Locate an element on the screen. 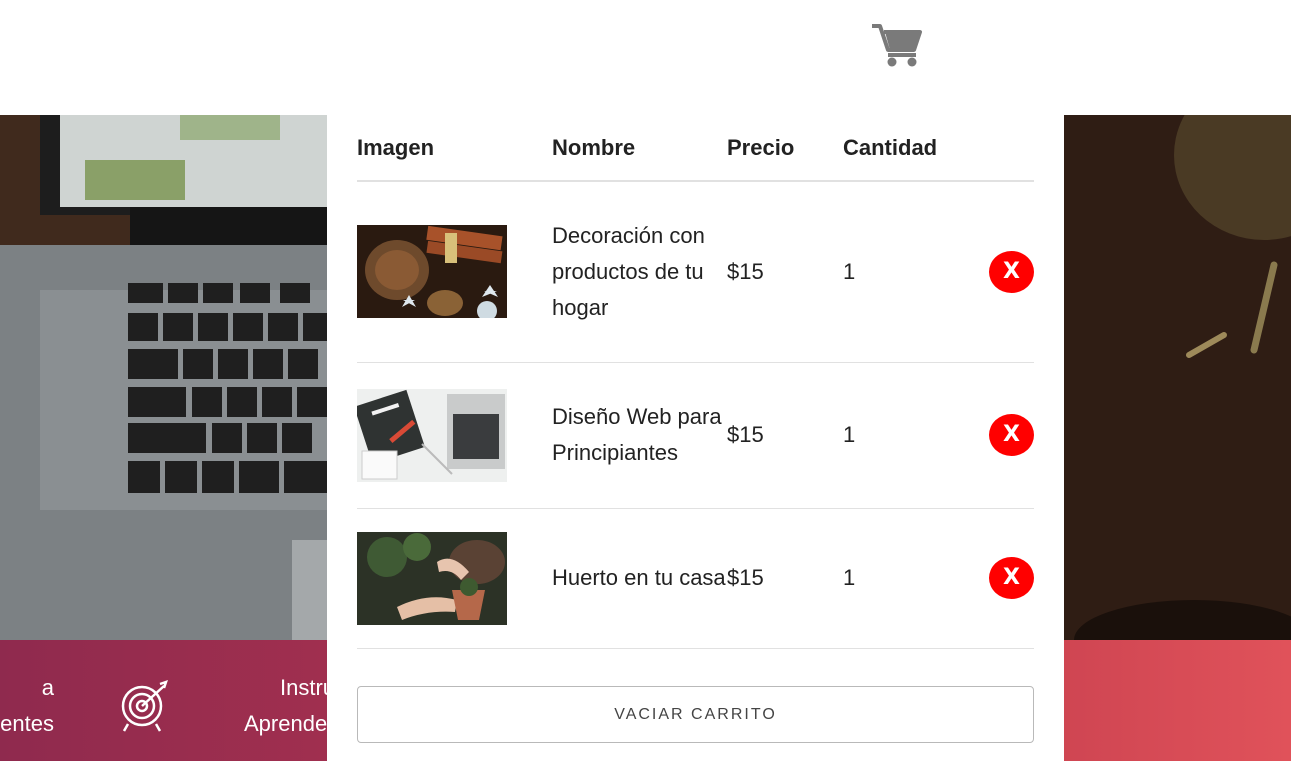 Image resolution: width=1291 pixels, height=761 pixels. band-left-text: a entes is located at coordinates (27, 706).